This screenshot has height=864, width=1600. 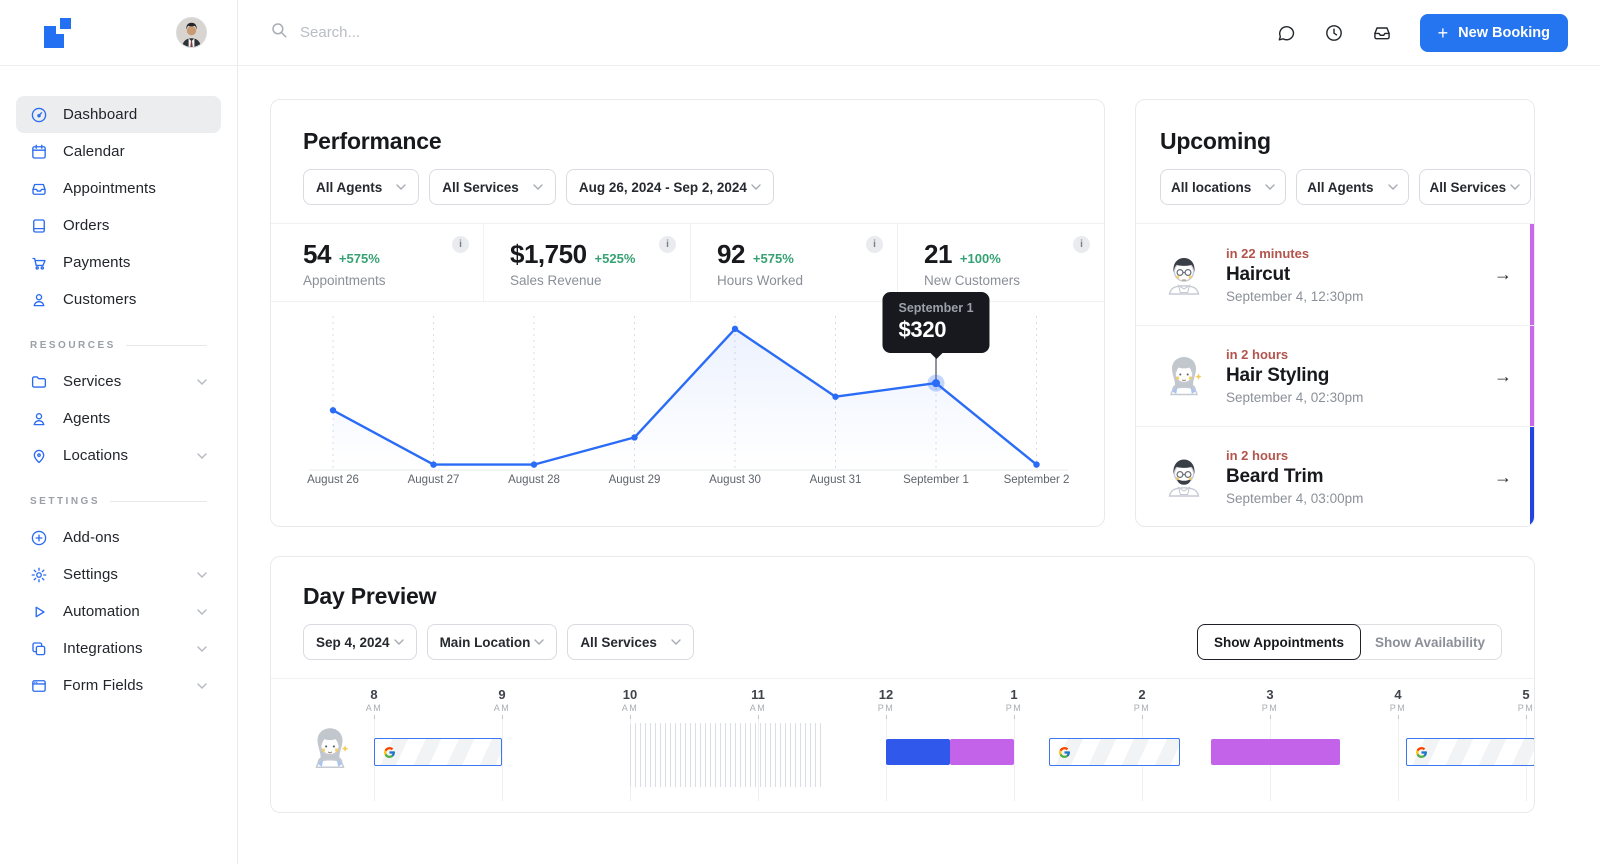 What do you see at coordinates (118, 418) in the screenshot?
I see `sidebar-item-agents: Agents` at bounding box center [118, 418].